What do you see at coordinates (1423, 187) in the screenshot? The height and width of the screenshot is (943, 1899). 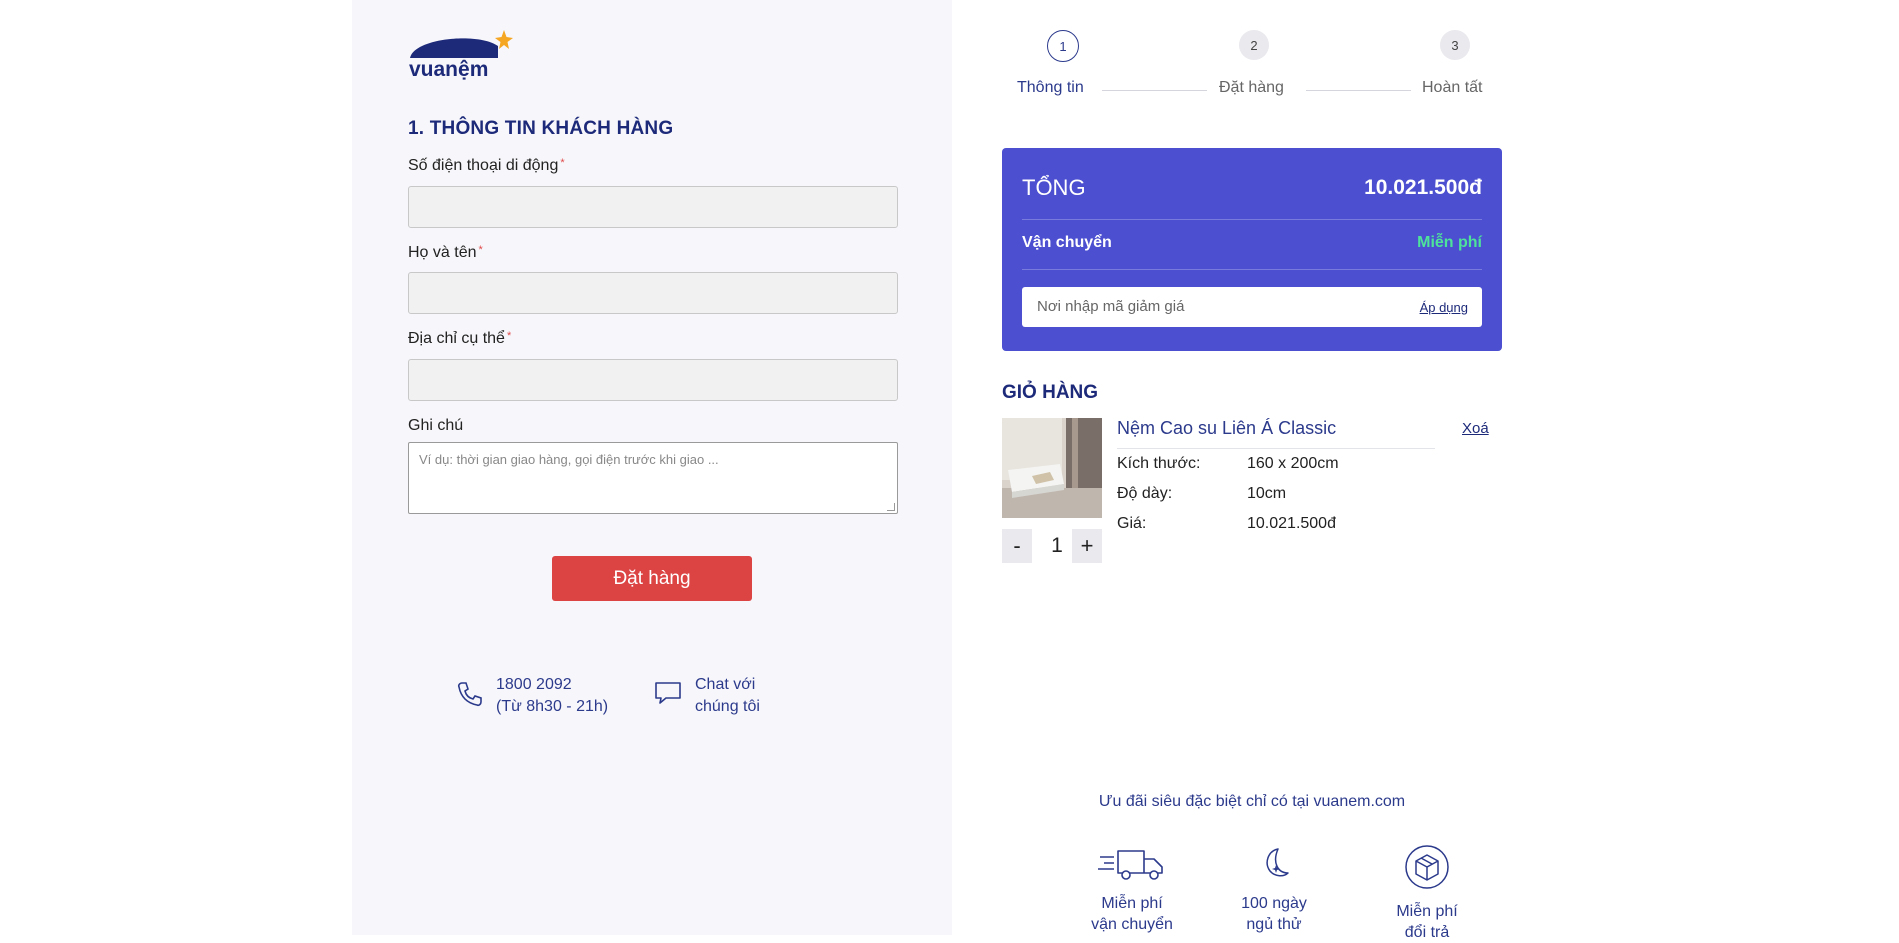 I see `total-value: 10.021.500đ` at bounding box center [1423, 187].